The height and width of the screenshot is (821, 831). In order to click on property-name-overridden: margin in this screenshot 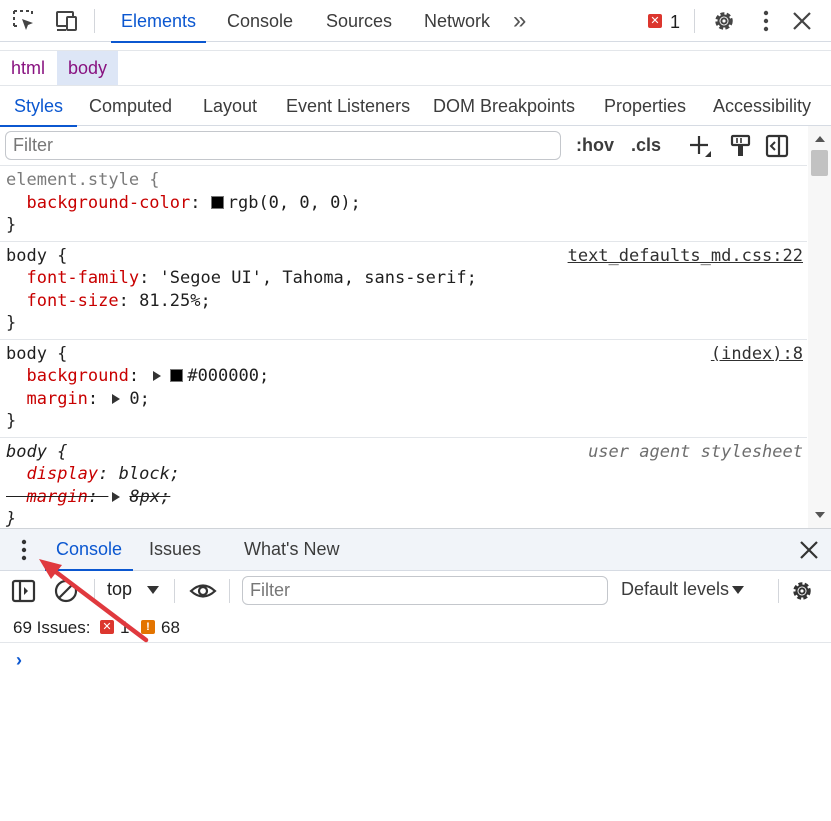, I will do `click(57, 496)`.